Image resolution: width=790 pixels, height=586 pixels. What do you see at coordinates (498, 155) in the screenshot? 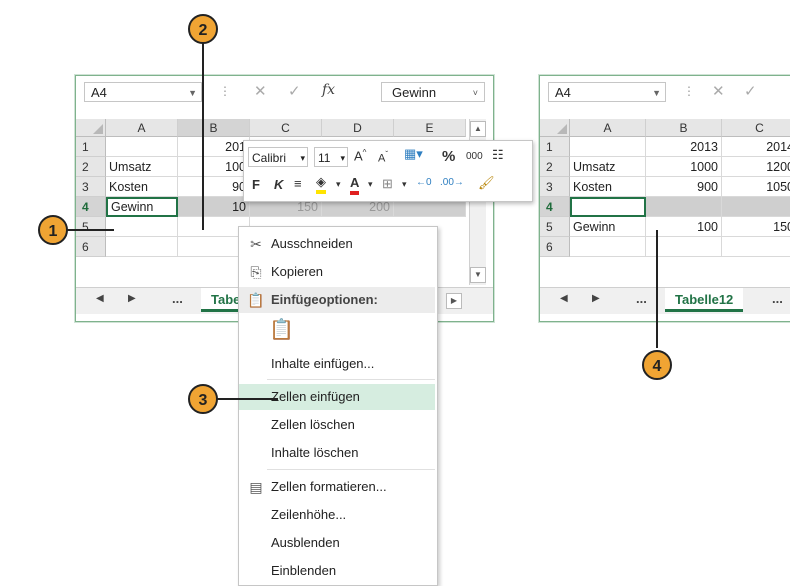
I see `table-format-icon: ☷` at bounding box center [498, 155].